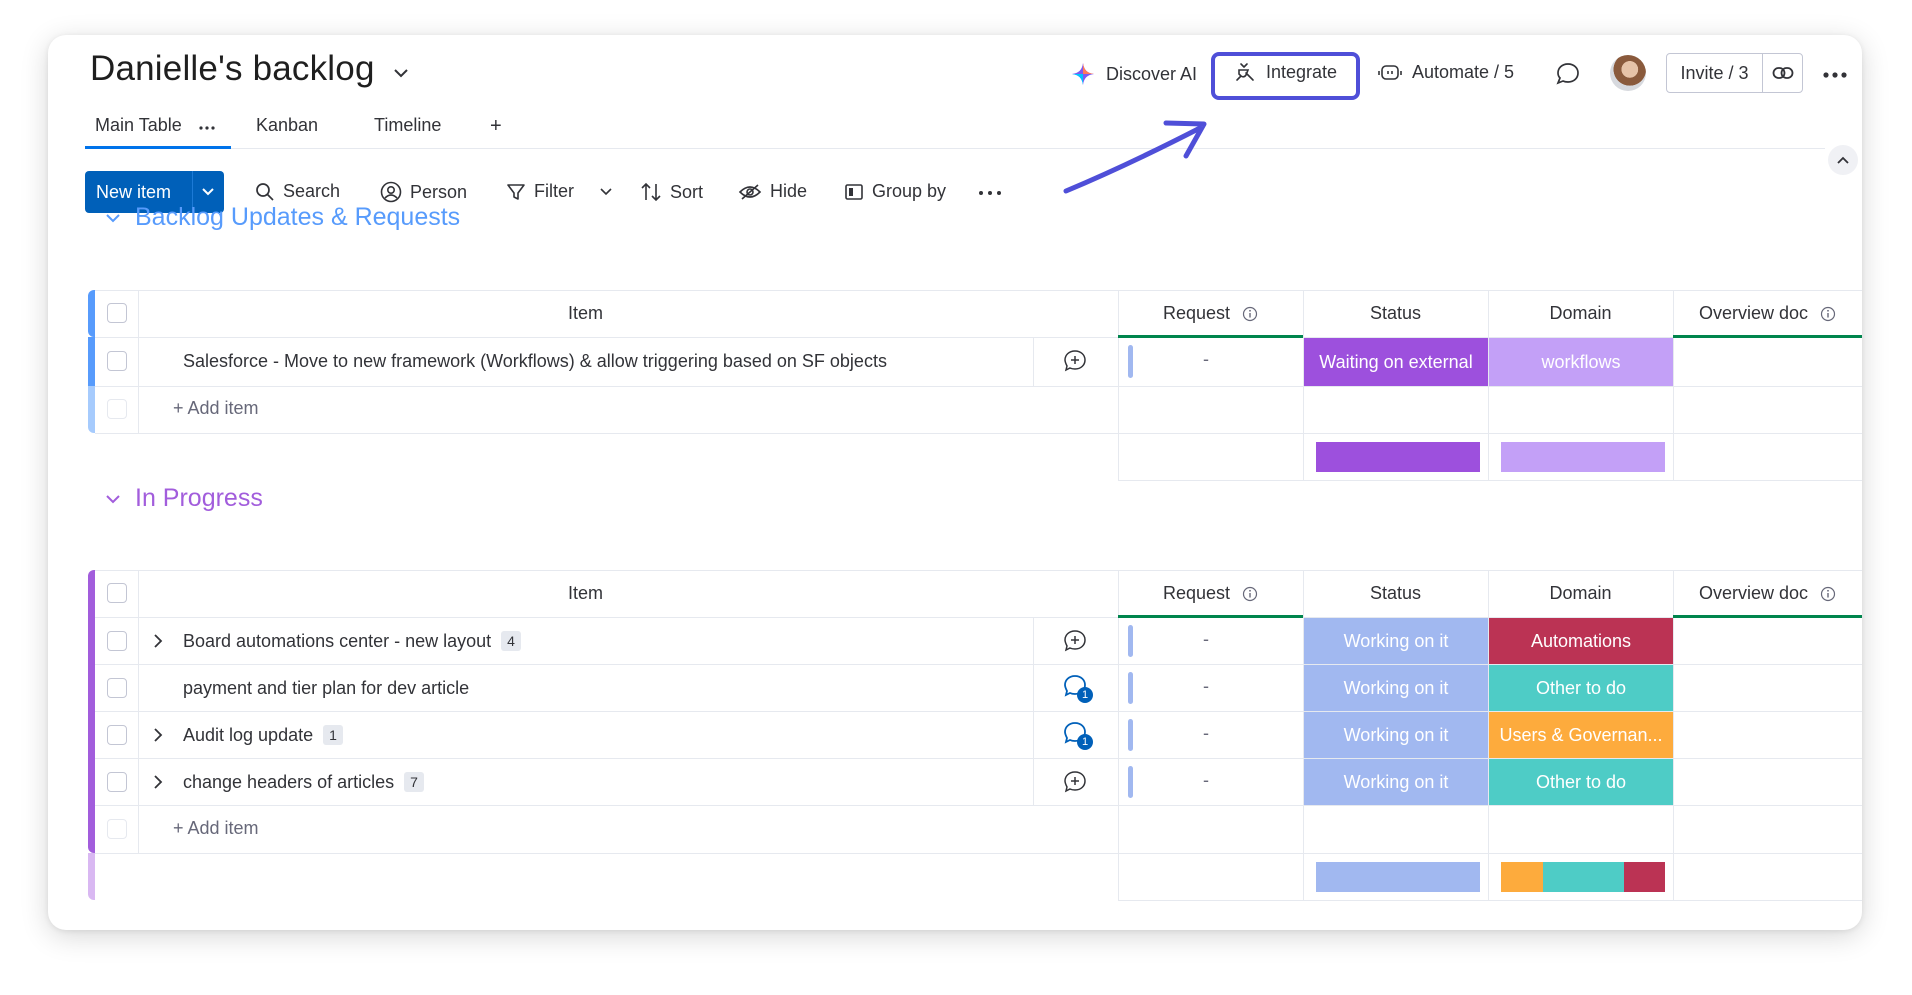 This screenshot has height=995, width=1912. What do you see at coordinates (1302, 71) in the screenshot?
I see `integrate-label: Integrate` at bounding box center [1302, 71].